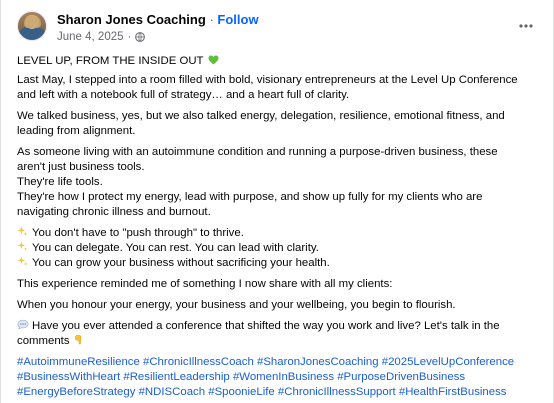 The height and width of the screenshot is (403, 554). What do you see at coordinates (140, 37) in the screenshot?
I see `globe-icon` at bounding box center [140, 37].